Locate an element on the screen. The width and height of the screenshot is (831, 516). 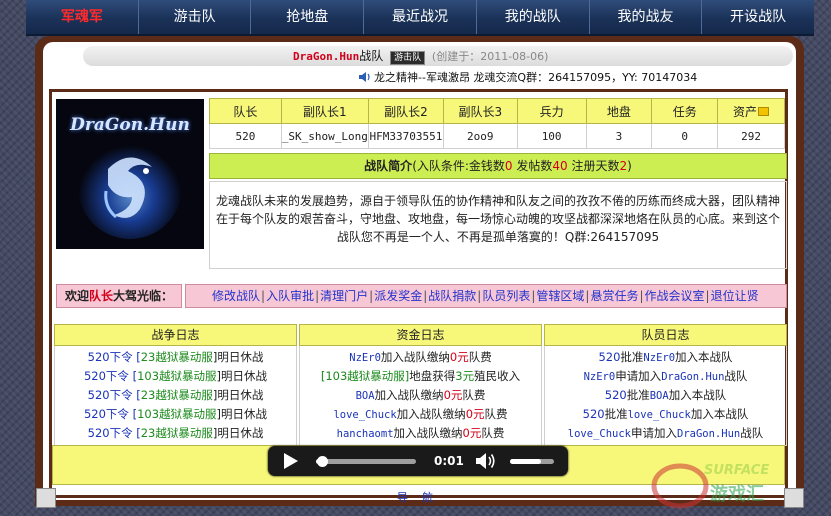
nav-item-recent-battles: 最近战况 is located at coordinates (420, 17).